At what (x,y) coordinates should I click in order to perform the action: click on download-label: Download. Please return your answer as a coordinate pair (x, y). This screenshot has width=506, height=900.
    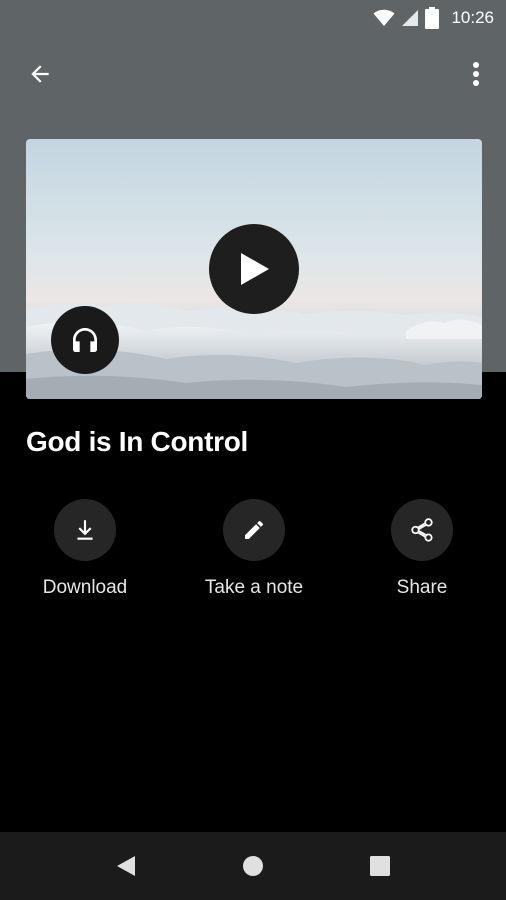
    Looking at the image, I should click on (85, 587).